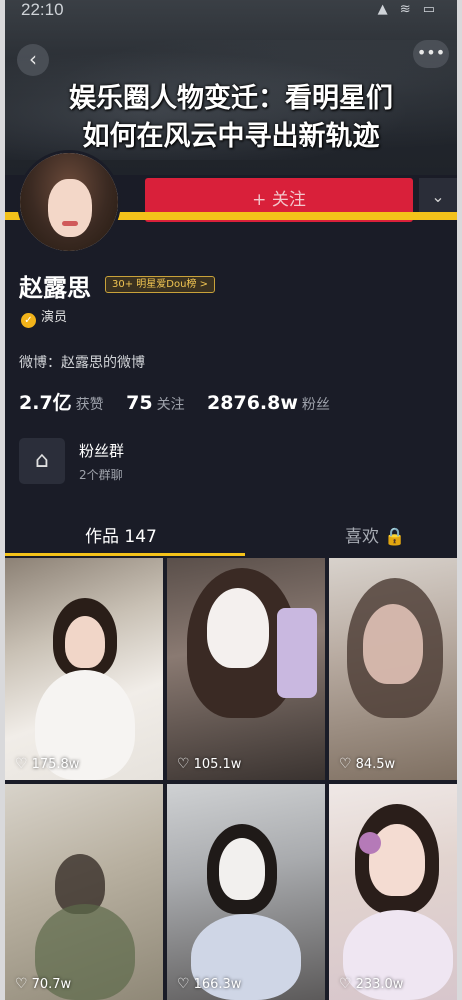 The height and width of the screenshot is (1000, 462). Describe the element at coordinates (54, 317) in the screenshot. I see `verify-label: 演员` at that location.